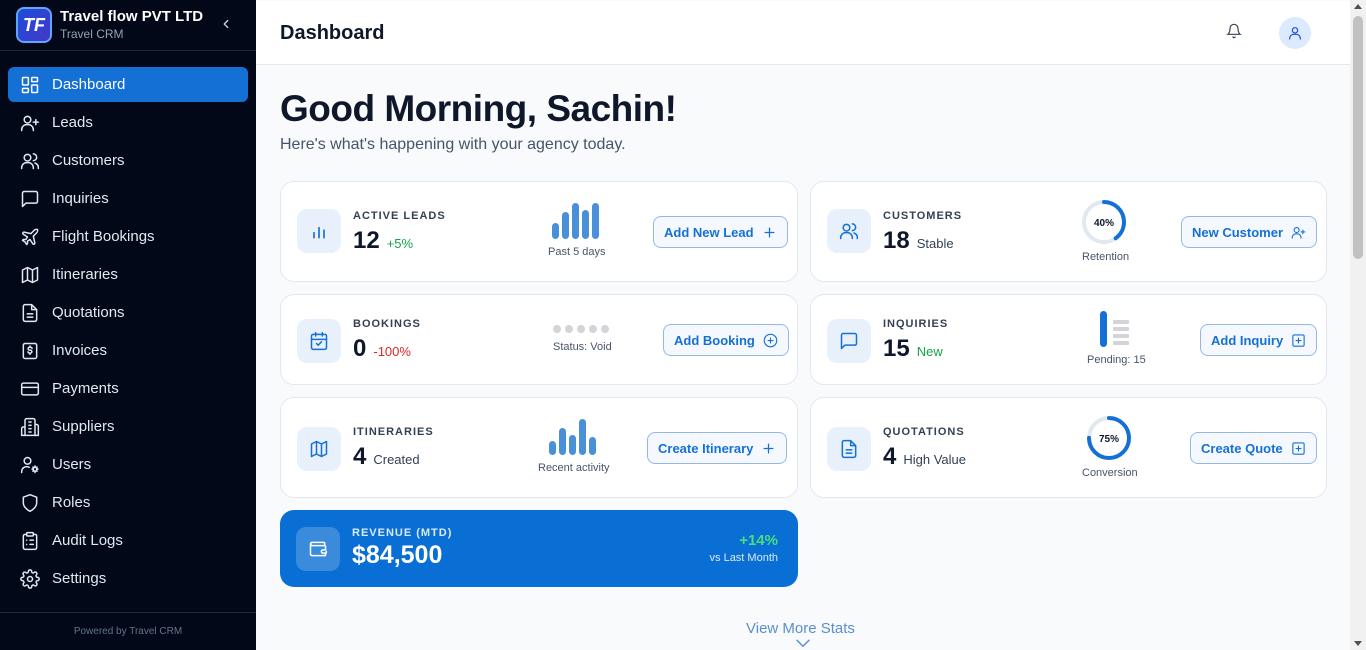  What do you see at coordinates (128, 312) in the screenshot?
I see `sidebar-item-quotations: Quotations` at bounding box center [128, 312].